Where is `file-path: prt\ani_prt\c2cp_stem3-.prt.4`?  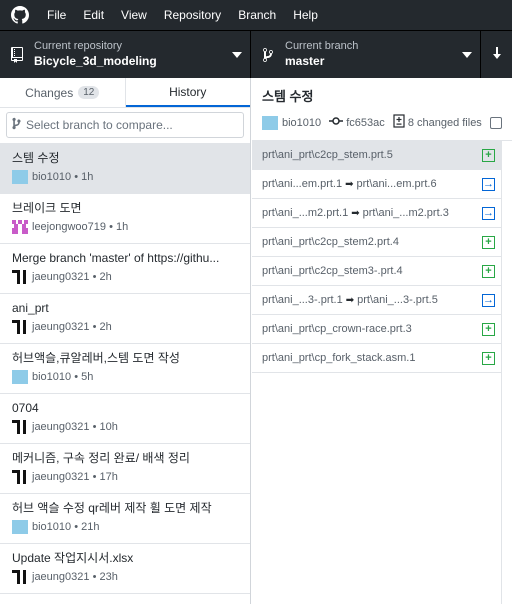
file-path: prt\ani_prt\c2cp_stem3-.prt.4 is located at coordinates (332, 271).